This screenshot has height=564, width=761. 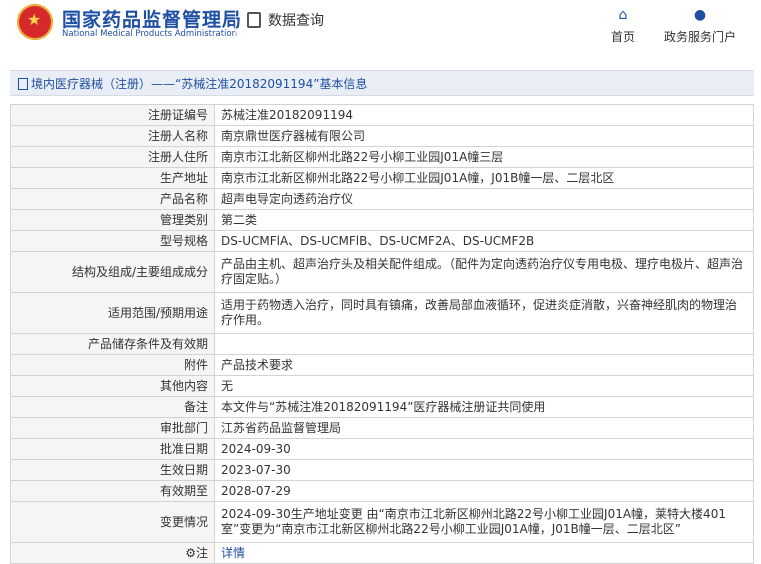 What do you see at coordinates (484, 449) in the screenshot?
I see `row-value: 2024-09-30` at bounding box center [484, 449].